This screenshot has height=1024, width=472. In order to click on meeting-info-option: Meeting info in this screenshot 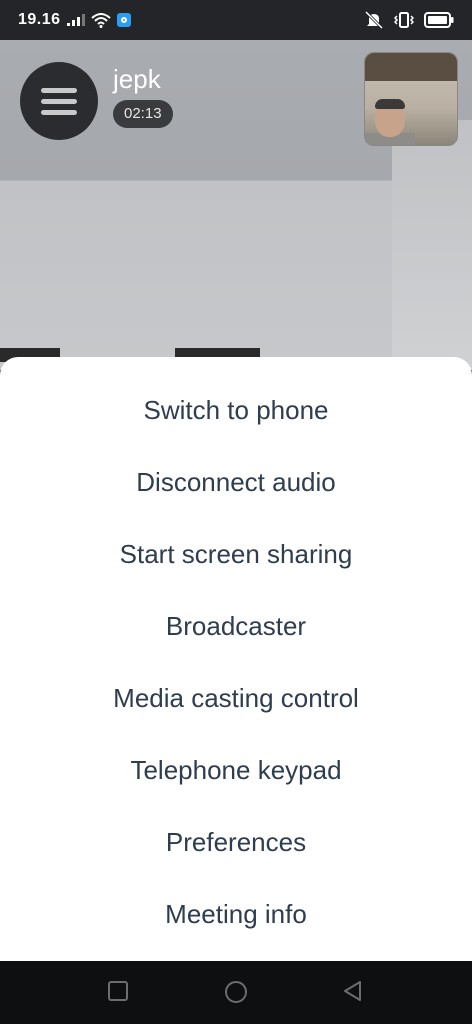, I will do `click(236, 914)`.